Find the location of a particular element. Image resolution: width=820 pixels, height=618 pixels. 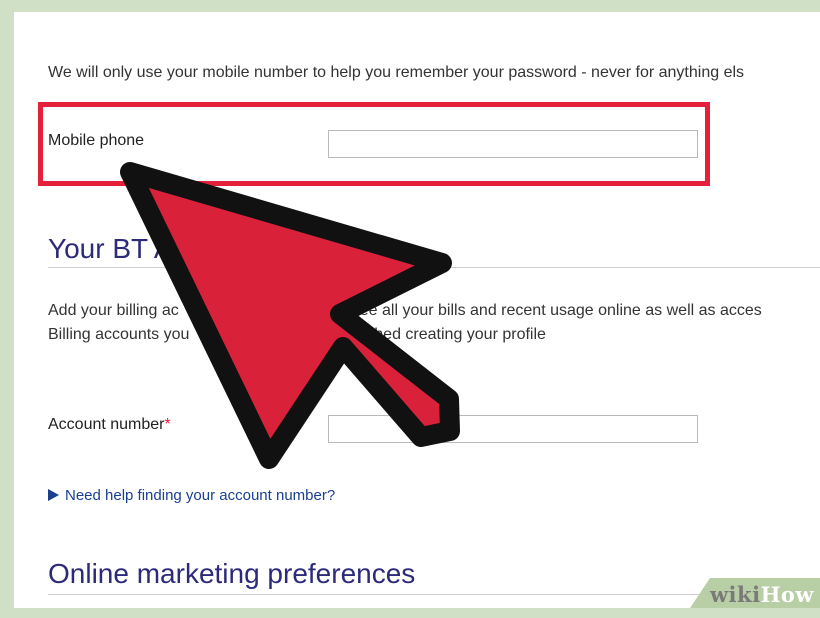

watermark-part-1: wiki is located at coordinates (735, 594).